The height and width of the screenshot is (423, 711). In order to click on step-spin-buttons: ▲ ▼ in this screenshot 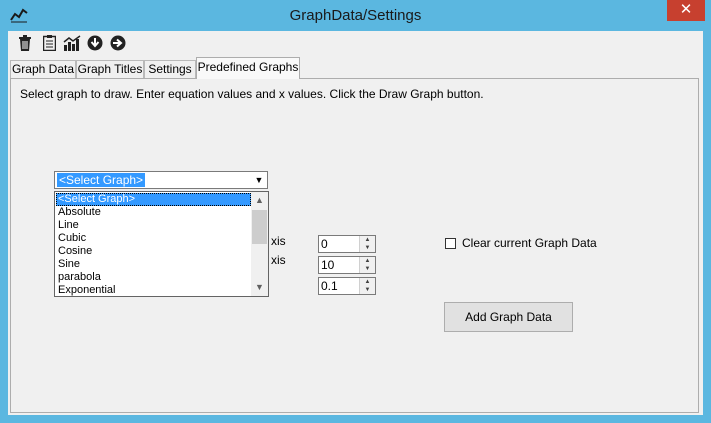, I will do `click(367, 286)`.